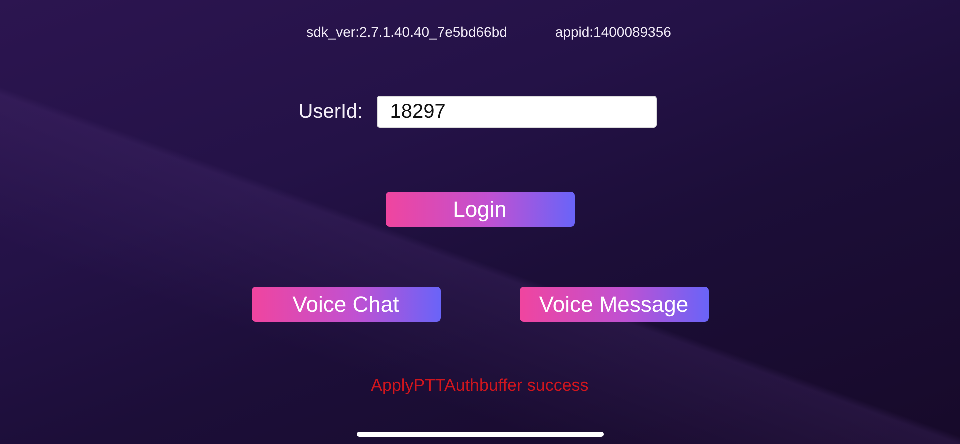 The image size is (960, 444). What do you see at coordinates (346, 304) in the screenshot?
I see `voice-chat-button: Voice Chat` at bounding box center [346, 304].